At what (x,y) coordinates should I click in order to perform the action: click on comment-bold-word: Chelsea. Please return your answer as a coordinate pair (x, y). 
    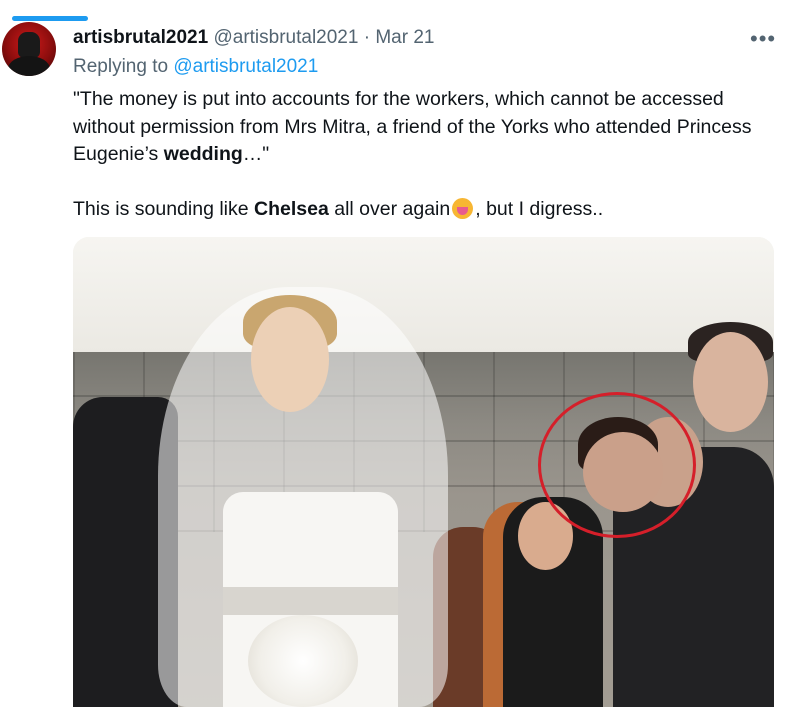
    Looking at the image, I should click on (291, 208).